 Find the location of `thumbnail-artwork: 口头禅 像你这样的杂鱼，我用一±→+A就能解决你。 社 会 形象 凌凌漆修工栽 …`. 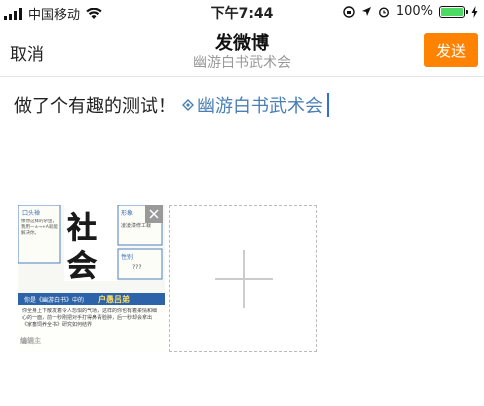

thumbnail-artwork: 口头禅 像你这样的杂鱼，我用一±→+A就能解决你。 社 会 形象 凌凌漆修工栽 … is located at coordinates (91, 279).